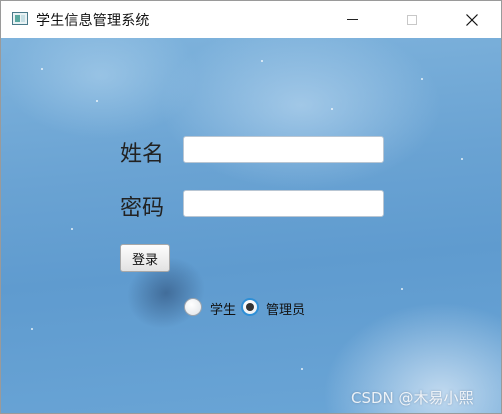  What do you see at coordinates (145, 258) in the screenshot?
I see `login-button: 登录` at bounding box center [145, 258].